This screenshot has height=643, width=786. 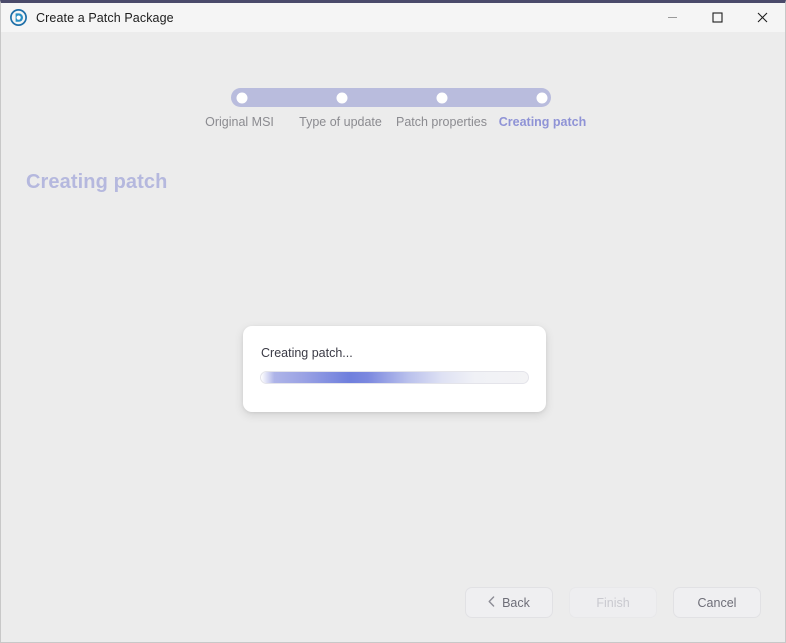 I want to click on close-icon, so click(x=762, y=17).